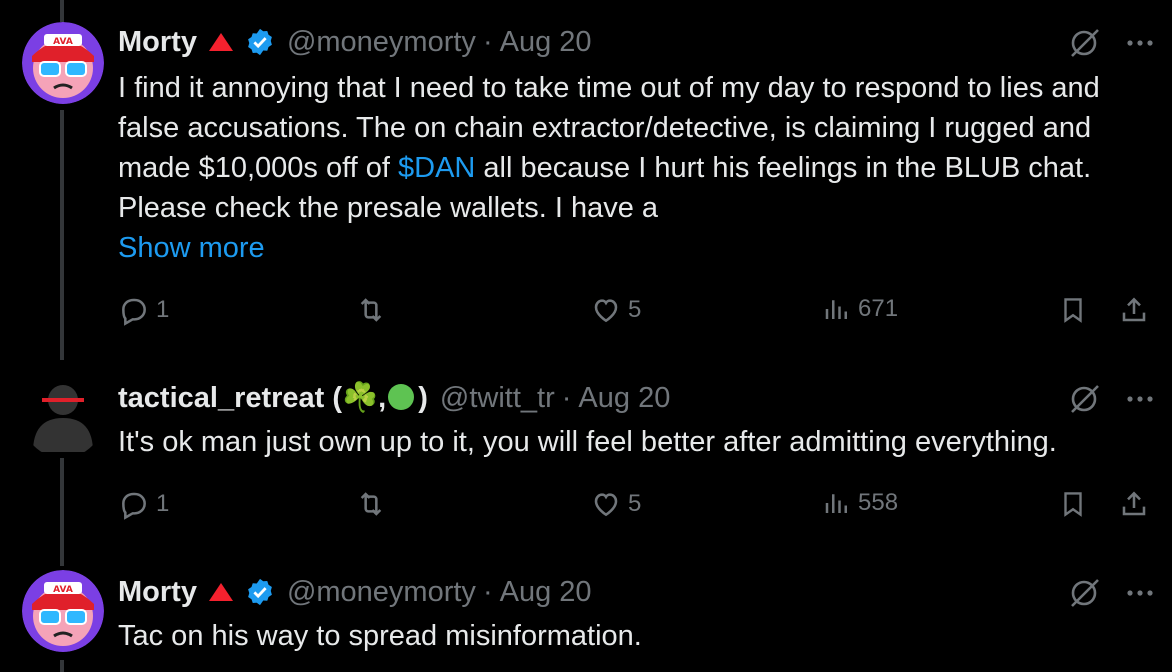 The width and height of the screenshot is (1172, 672). Describe the element at coordinates (623, 248) in the screenshot. I see `show-more-link: Show more` at that location.